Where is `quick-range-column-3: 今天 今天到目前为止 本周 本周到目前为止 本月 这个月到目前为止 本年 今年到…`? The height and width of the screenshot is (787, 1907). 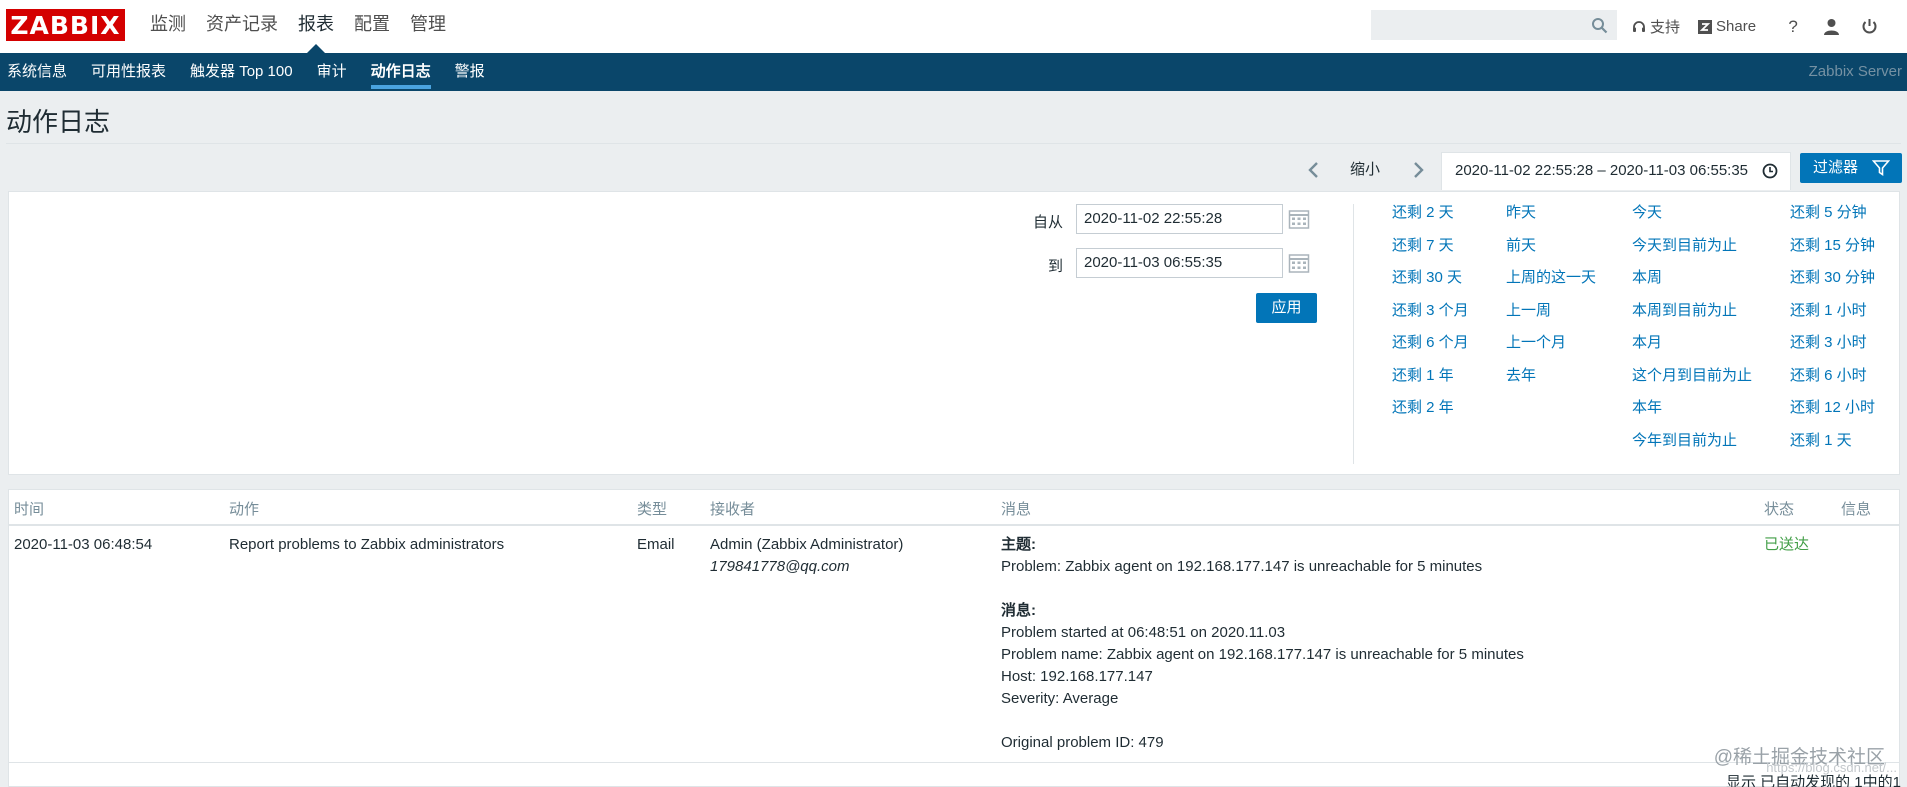 quick-range-column-3: 今天 今天到目前为止 本周 本周到目前为止 本月 这个月到目前为止 本年 今年到… is located at coordinates (1692, 332).